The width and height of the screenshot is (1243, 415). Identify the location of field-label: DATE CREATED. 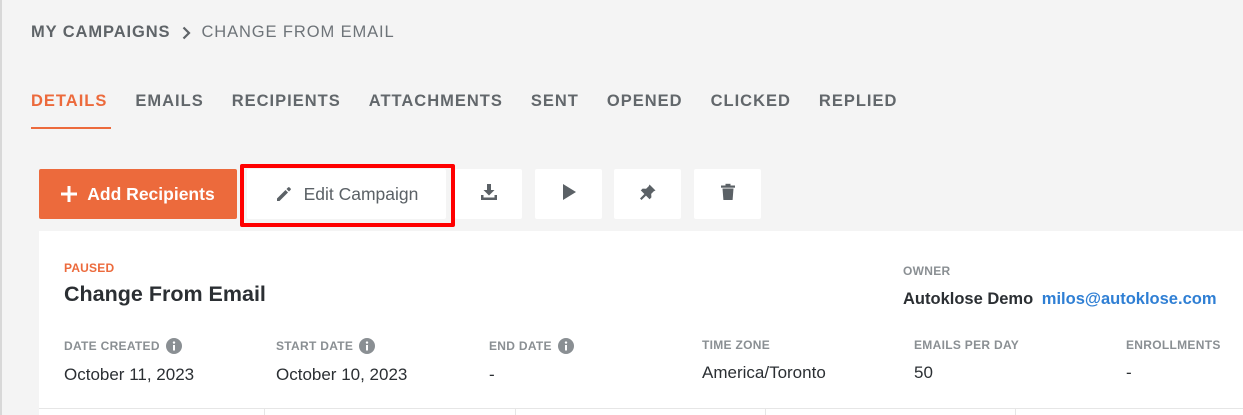
(112, 346).